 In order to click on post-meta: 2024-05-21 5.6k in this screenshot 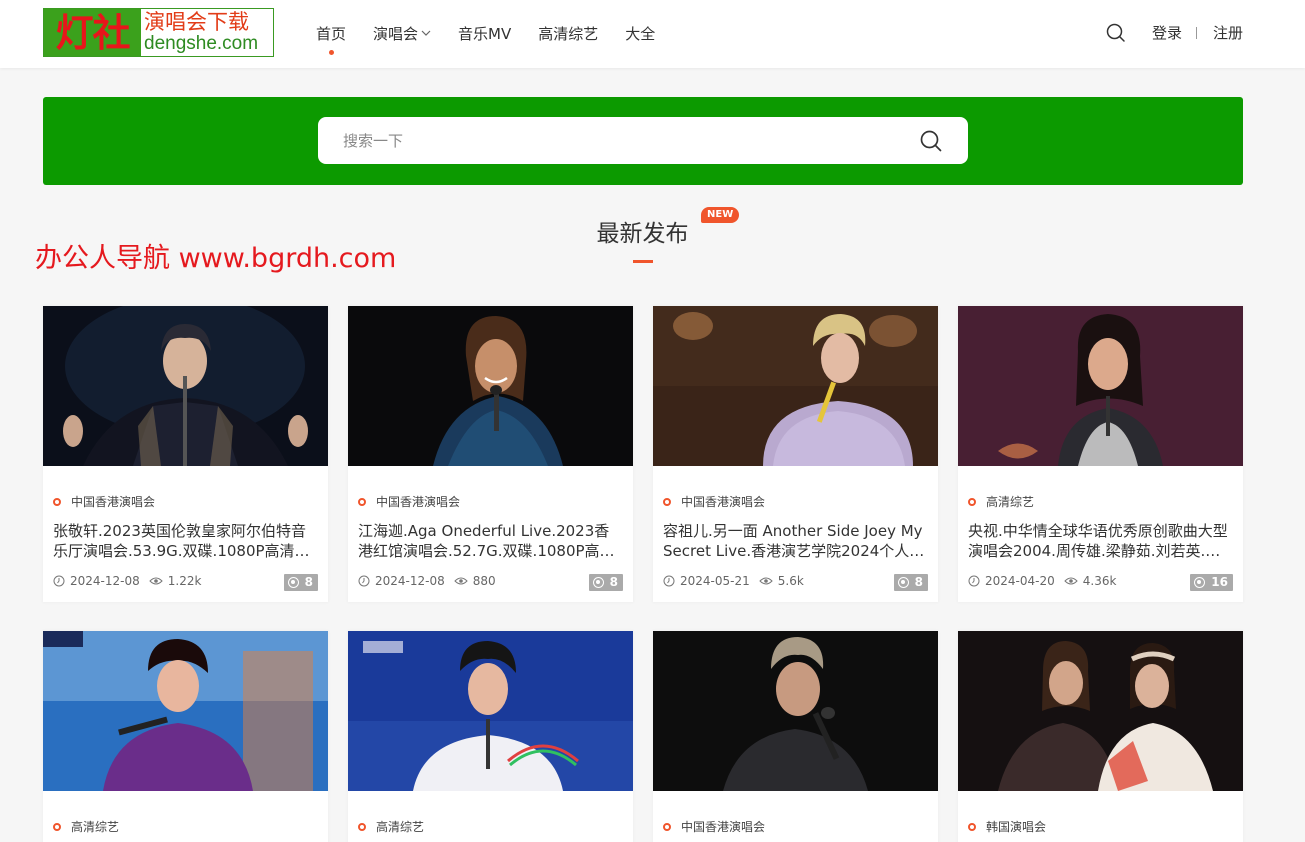, I will do `click(733, 581)`.